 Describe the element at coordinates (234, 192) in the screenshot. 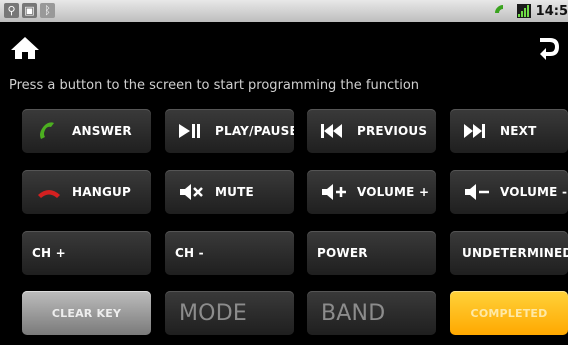

I see `mute-label: MUTE` at that location.